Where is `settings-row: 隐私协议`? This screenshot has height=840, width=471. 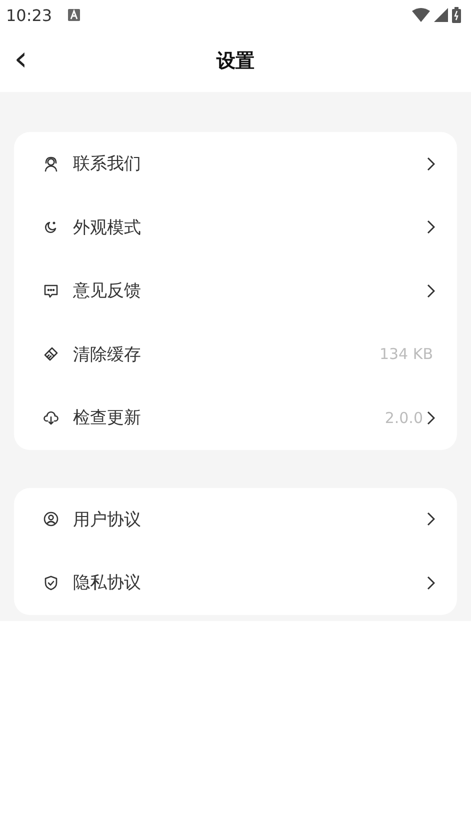 settings-row: 隐私协议 is located at coordinates (235, 582).